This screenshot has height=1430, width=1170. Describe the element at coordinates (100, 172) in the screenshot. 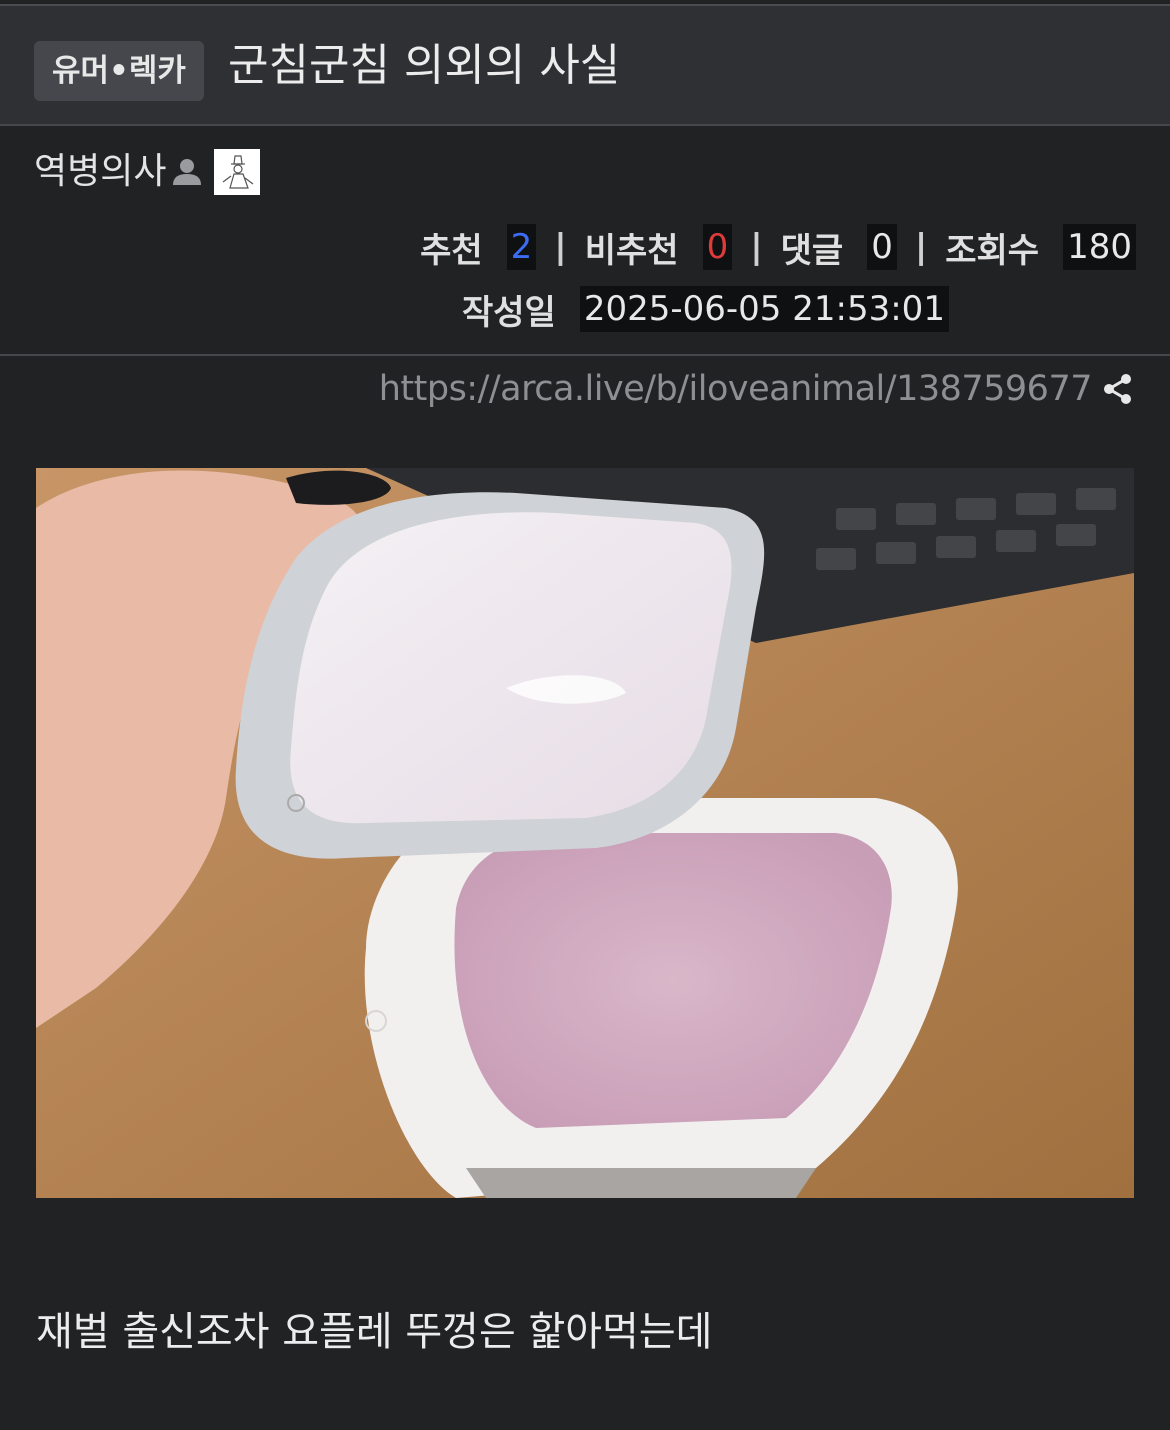

I see `author-name: 역병의사` at that location.